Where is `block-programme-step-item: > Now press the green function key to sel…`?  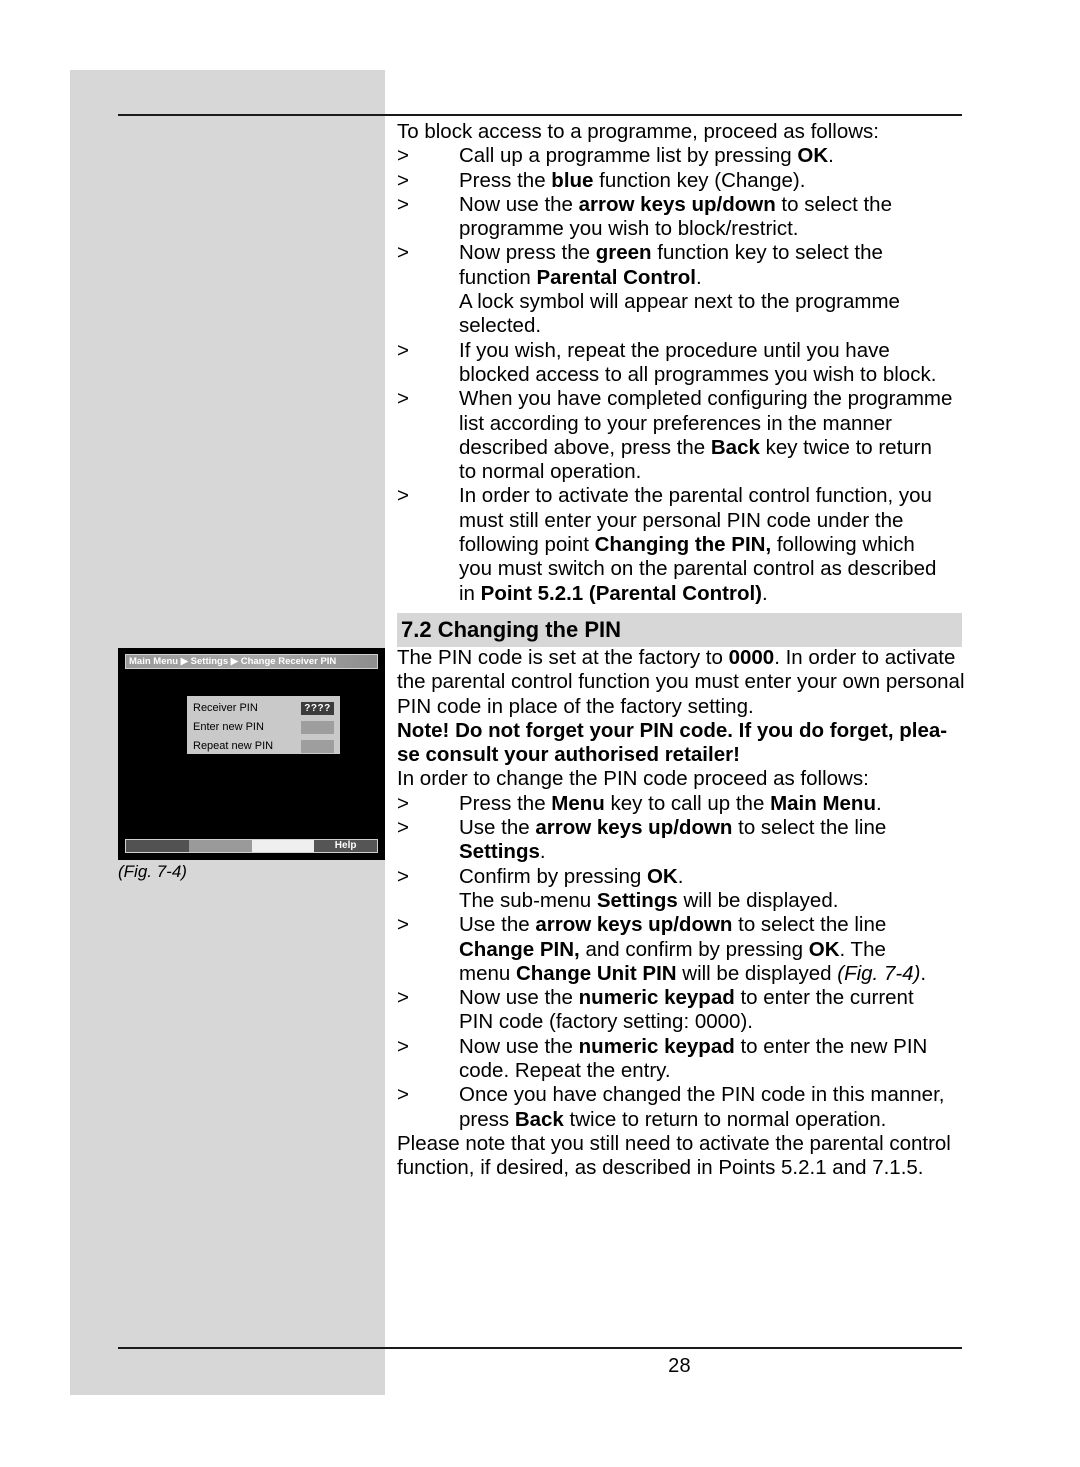 block-programme-step-item: > Now press the green function key to sel… is located at coordinates (682, 289).